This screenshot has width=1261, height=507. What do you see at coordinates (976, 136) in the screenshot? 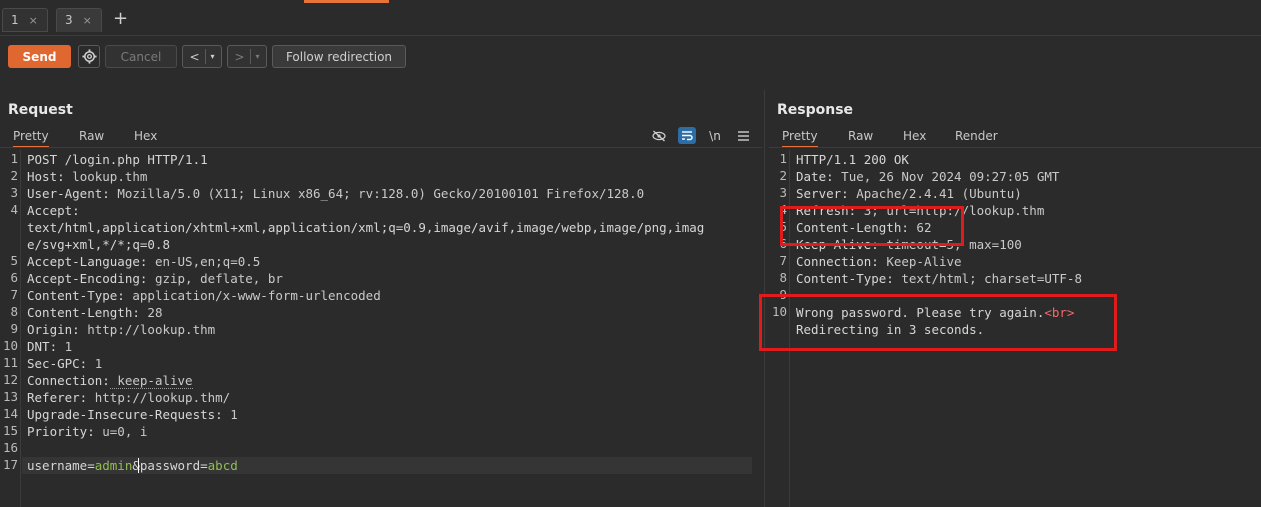
I see `tab-render: Render` at bounding box center [976, 136].